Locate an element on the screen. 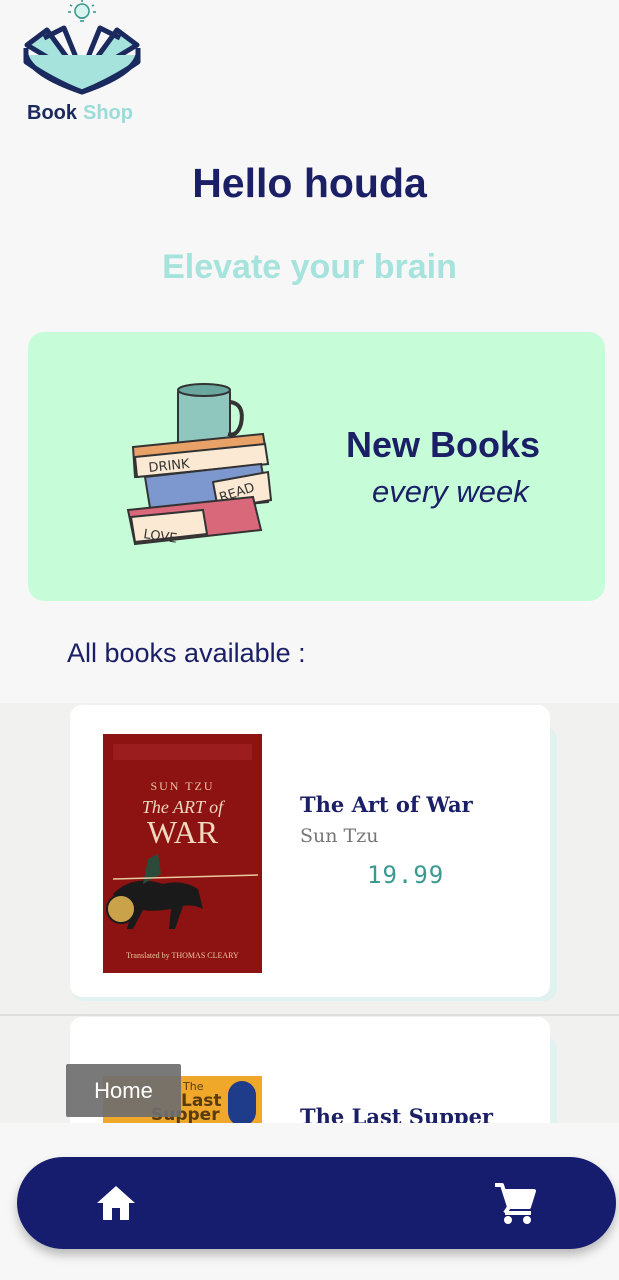 This screenshot has height=1280, width=619. home-tooltip: Home is located at coordinates (123, 1090).